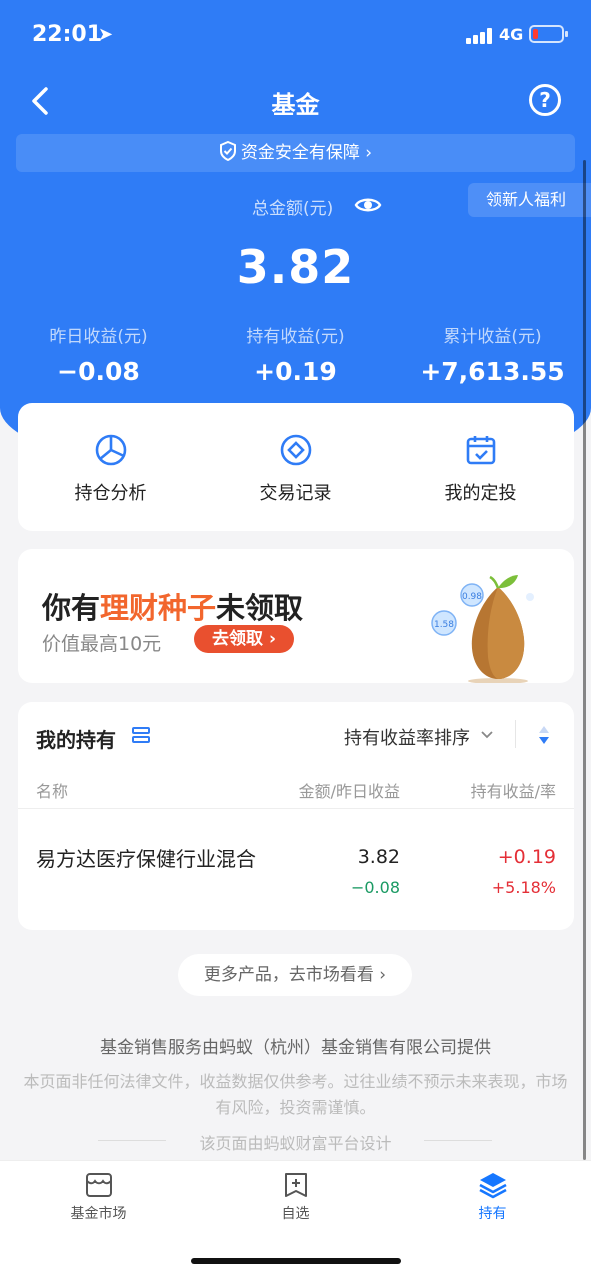  I want to click on bubble-value-2: 1.58, so click(444, 625).